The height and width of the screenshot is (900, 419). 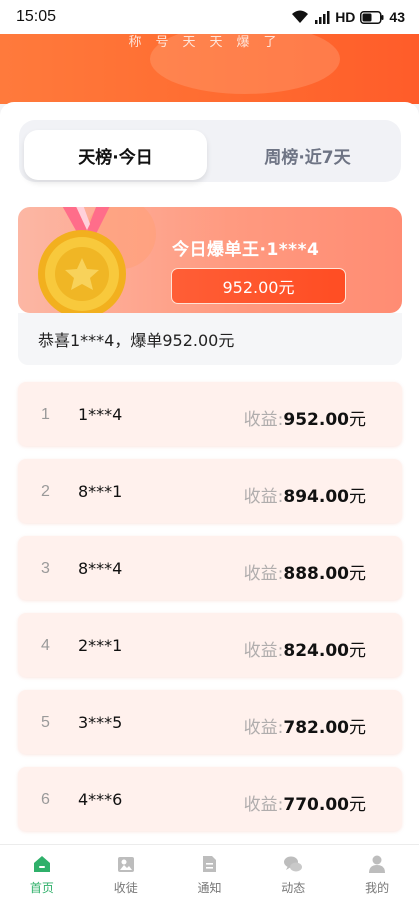 I want to click on rank-user: 8***1, so click(x=100, y=491).